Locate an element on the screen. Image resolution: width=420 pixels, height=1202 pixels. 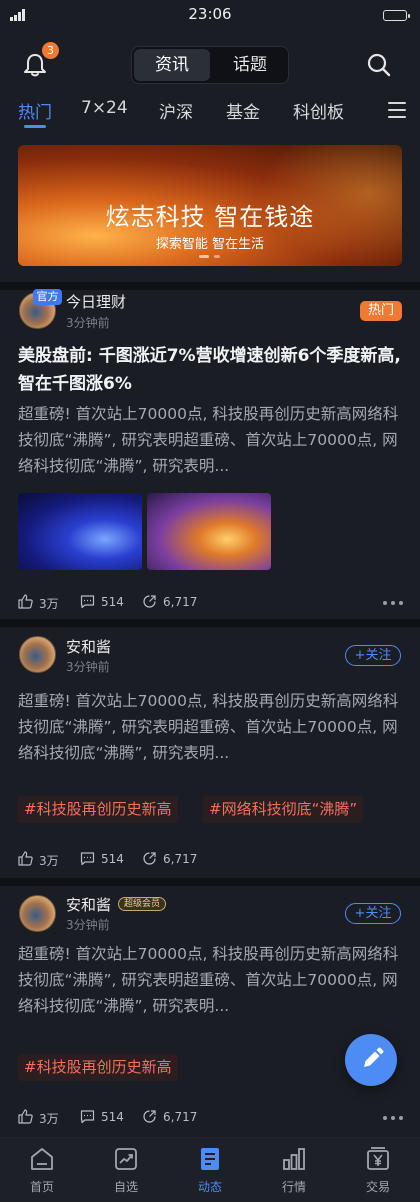
menu-icon is located at coordinates (397, 110).